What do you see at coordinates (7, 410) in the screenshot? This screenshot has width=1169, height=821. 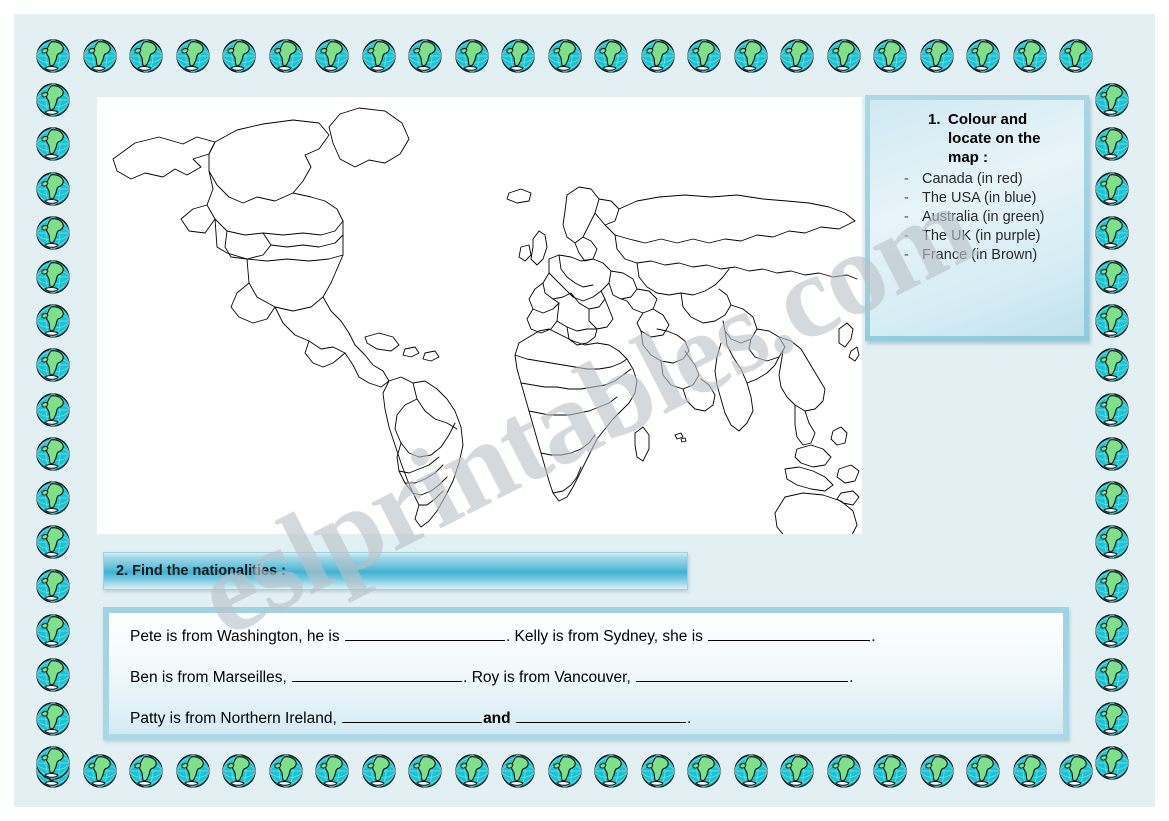 I see `page-margin-left` at bounding box center [7, 410].